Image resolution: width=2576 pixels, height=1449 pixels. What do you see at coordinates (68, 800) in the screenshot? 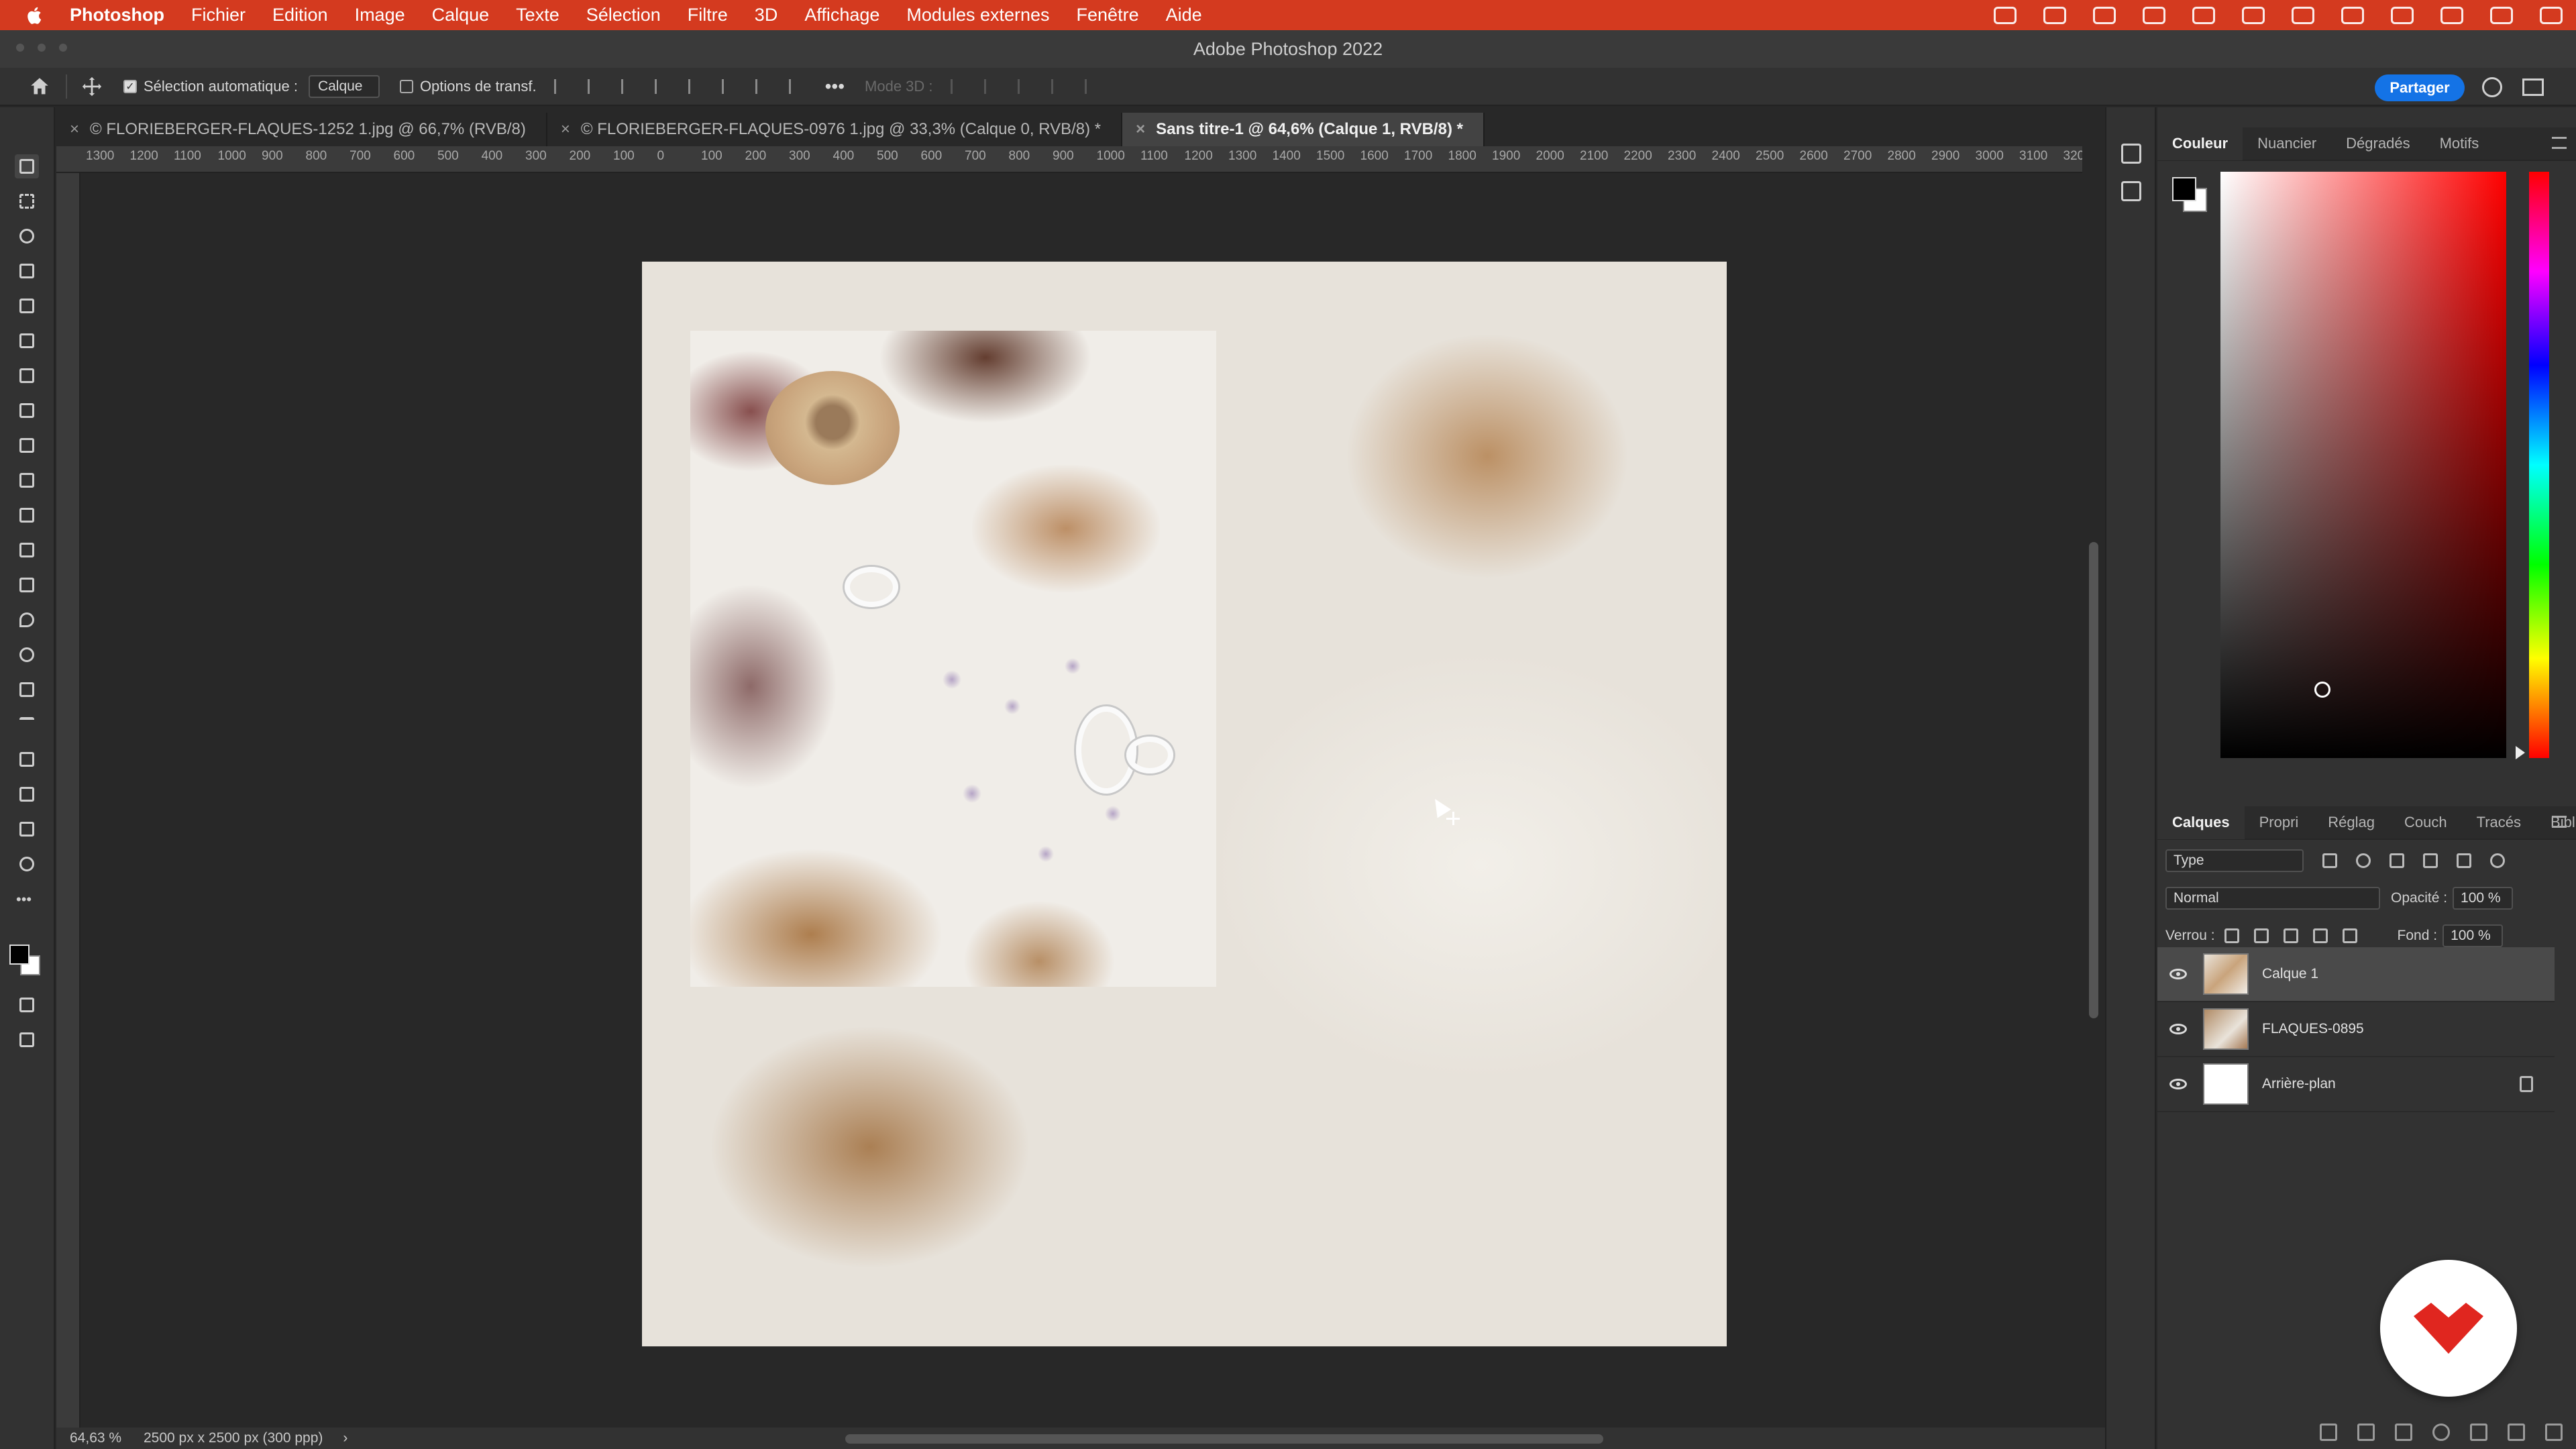
I see `vertical-ruler` at bounding box center [68, 800].